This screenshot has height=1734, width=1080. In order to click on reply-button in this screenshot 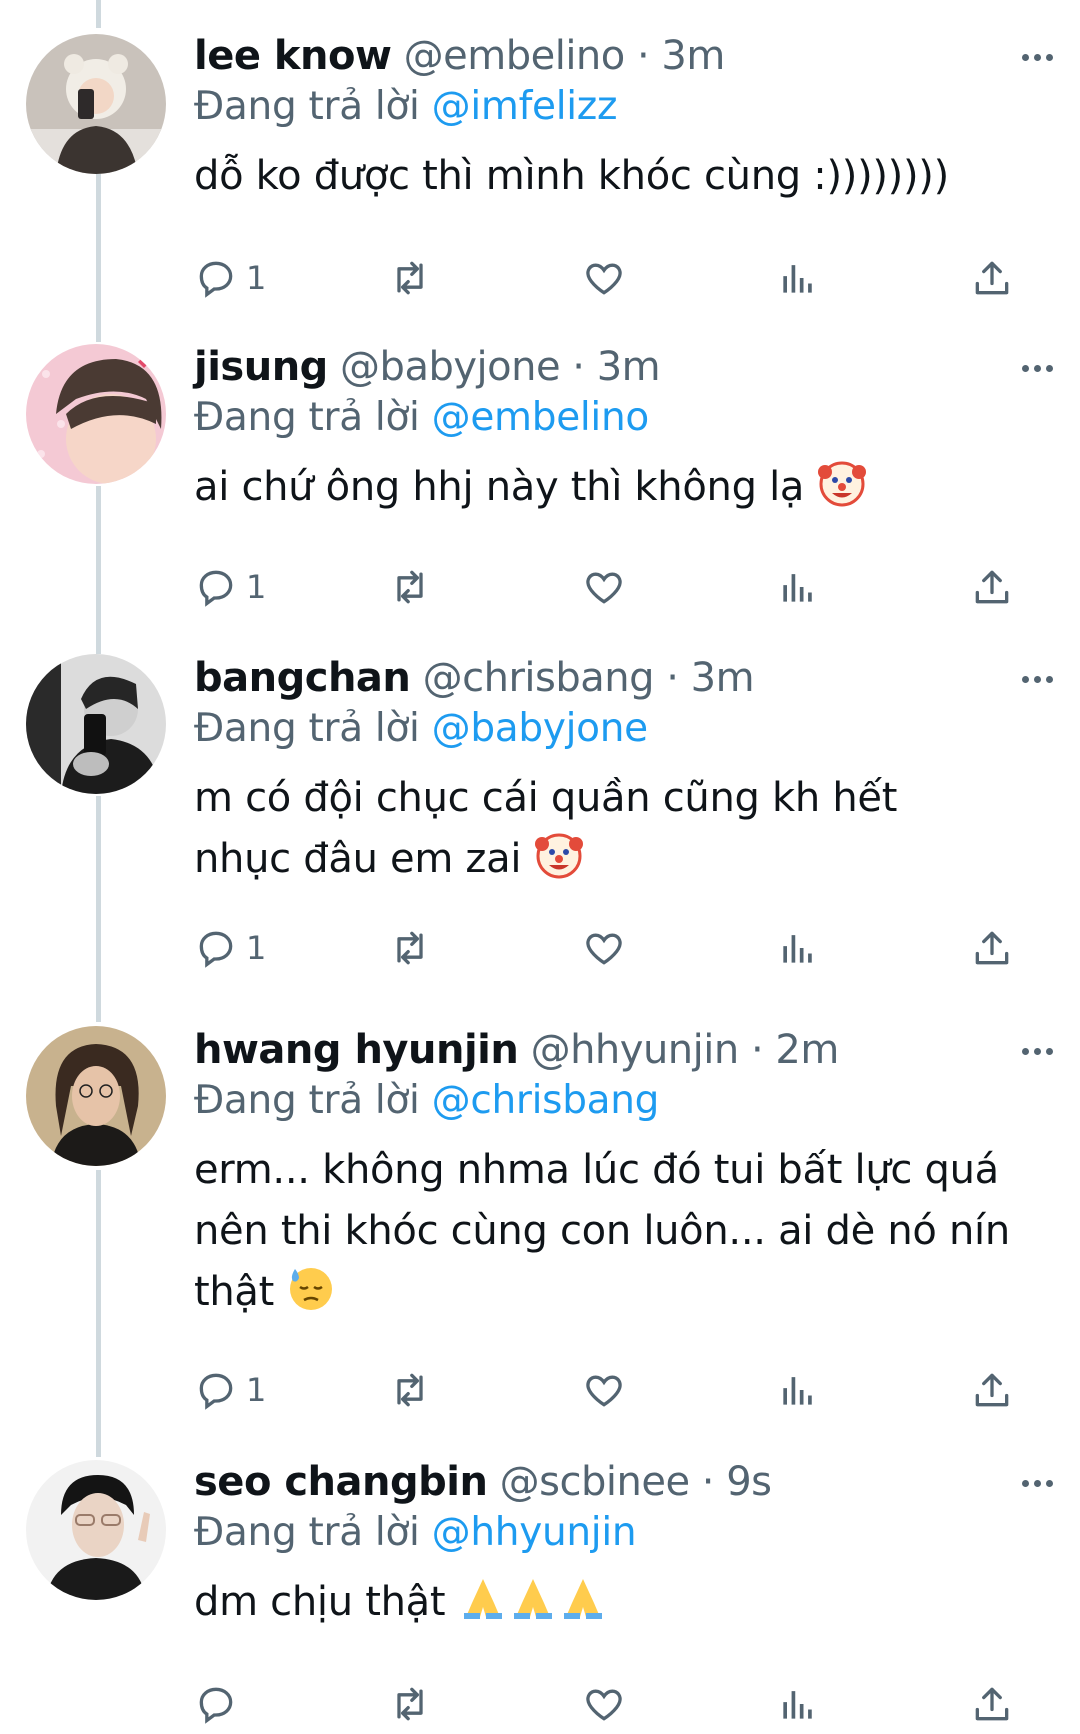, I will do `click(216, 1704)`.